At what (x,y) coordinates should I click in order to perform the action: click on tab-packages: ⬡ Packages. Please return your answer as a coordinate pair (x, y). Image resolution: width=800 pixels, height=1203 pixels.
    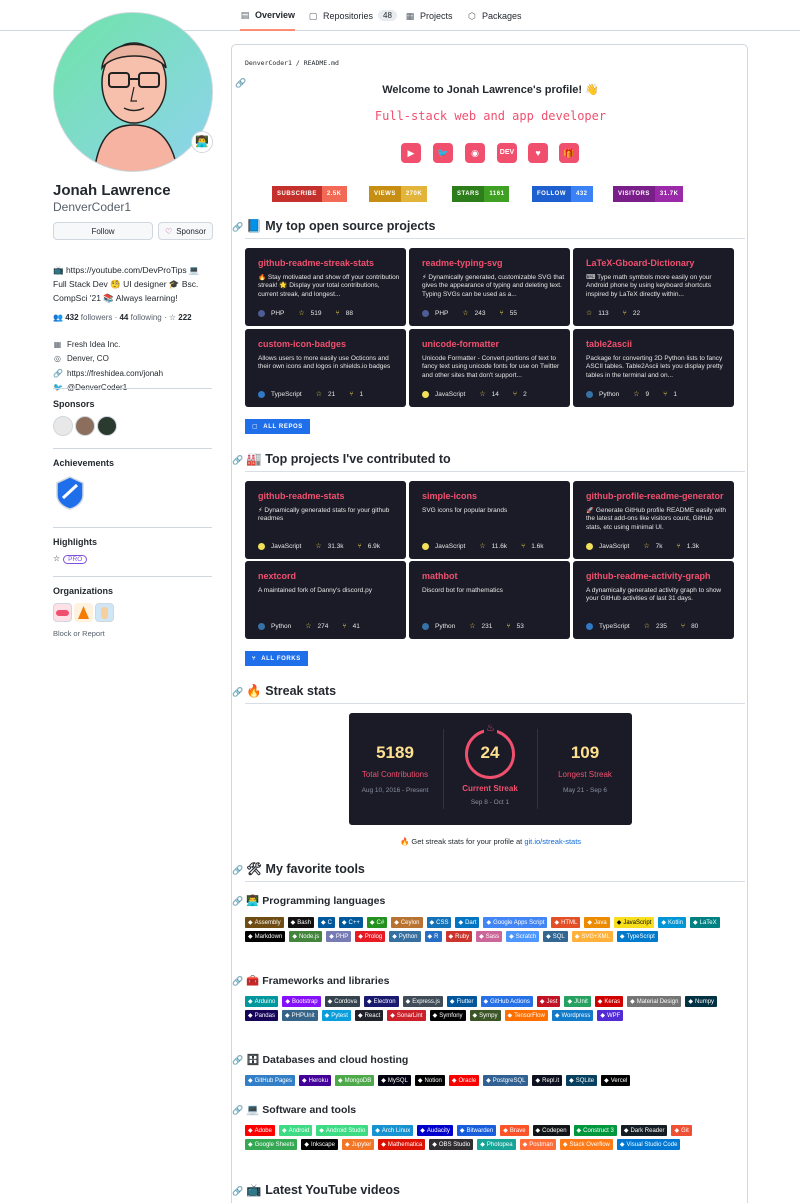
    Looking at the image, I should click on (494, 15).